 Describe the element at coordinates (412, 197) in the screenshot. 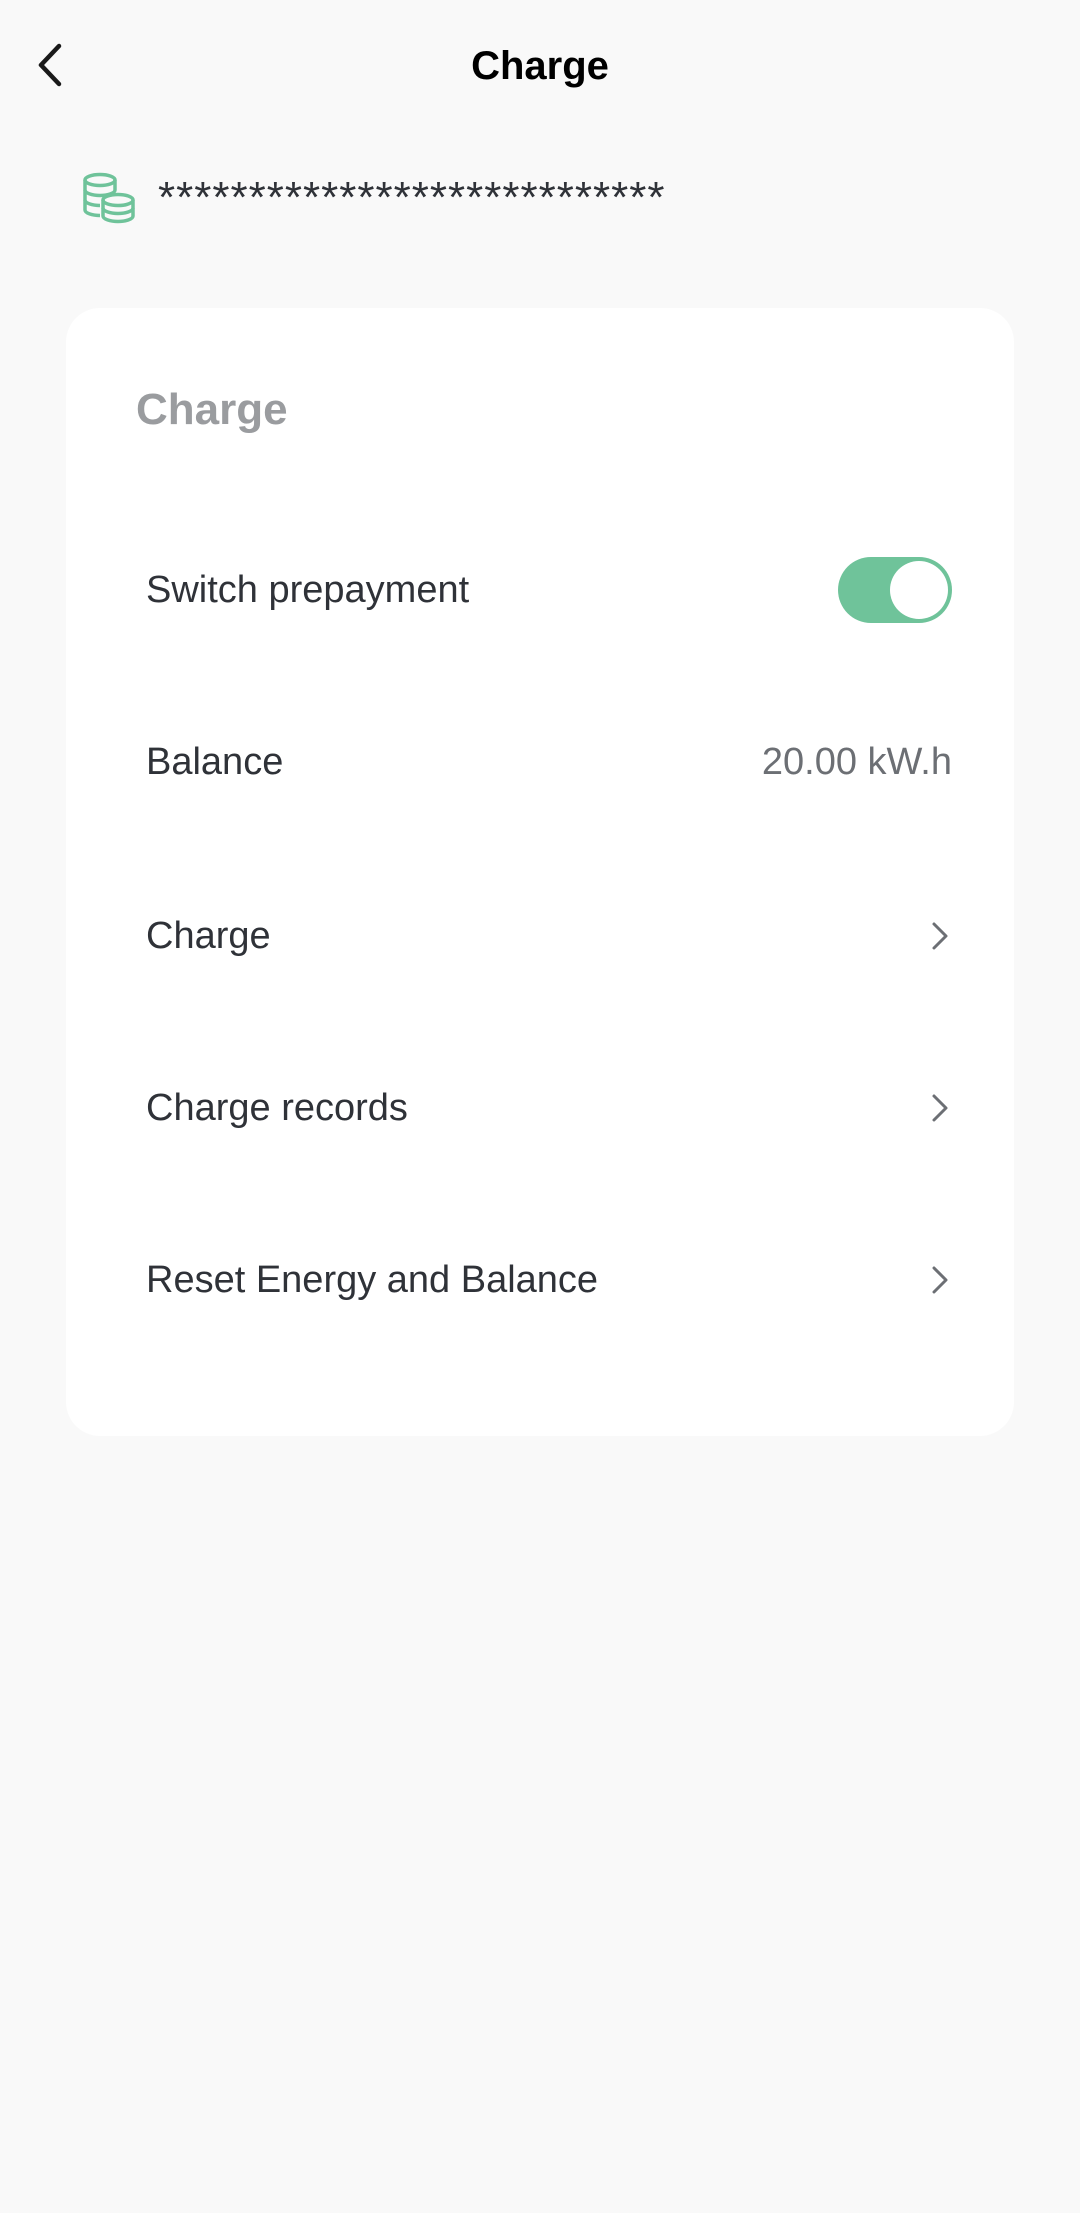

I see `device-id: ****************************` at that location.